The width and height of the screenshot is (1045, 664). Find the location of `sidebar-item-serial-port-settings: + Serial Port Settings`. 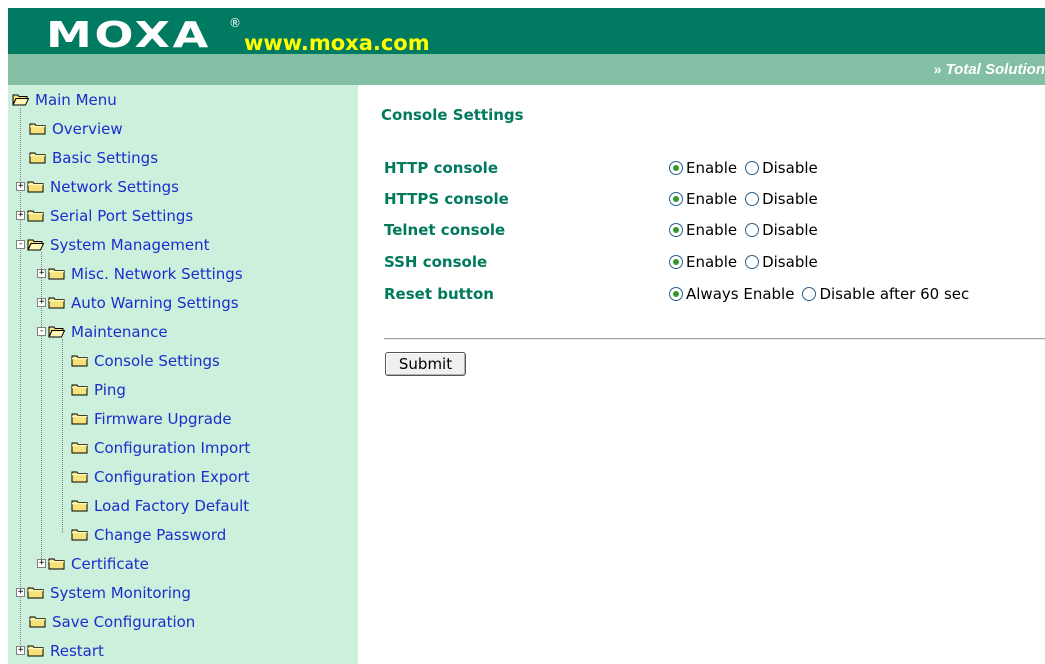

sidebar-item-serial-port-settings: + Serial Port Settings is located at coordinates (104, 215).